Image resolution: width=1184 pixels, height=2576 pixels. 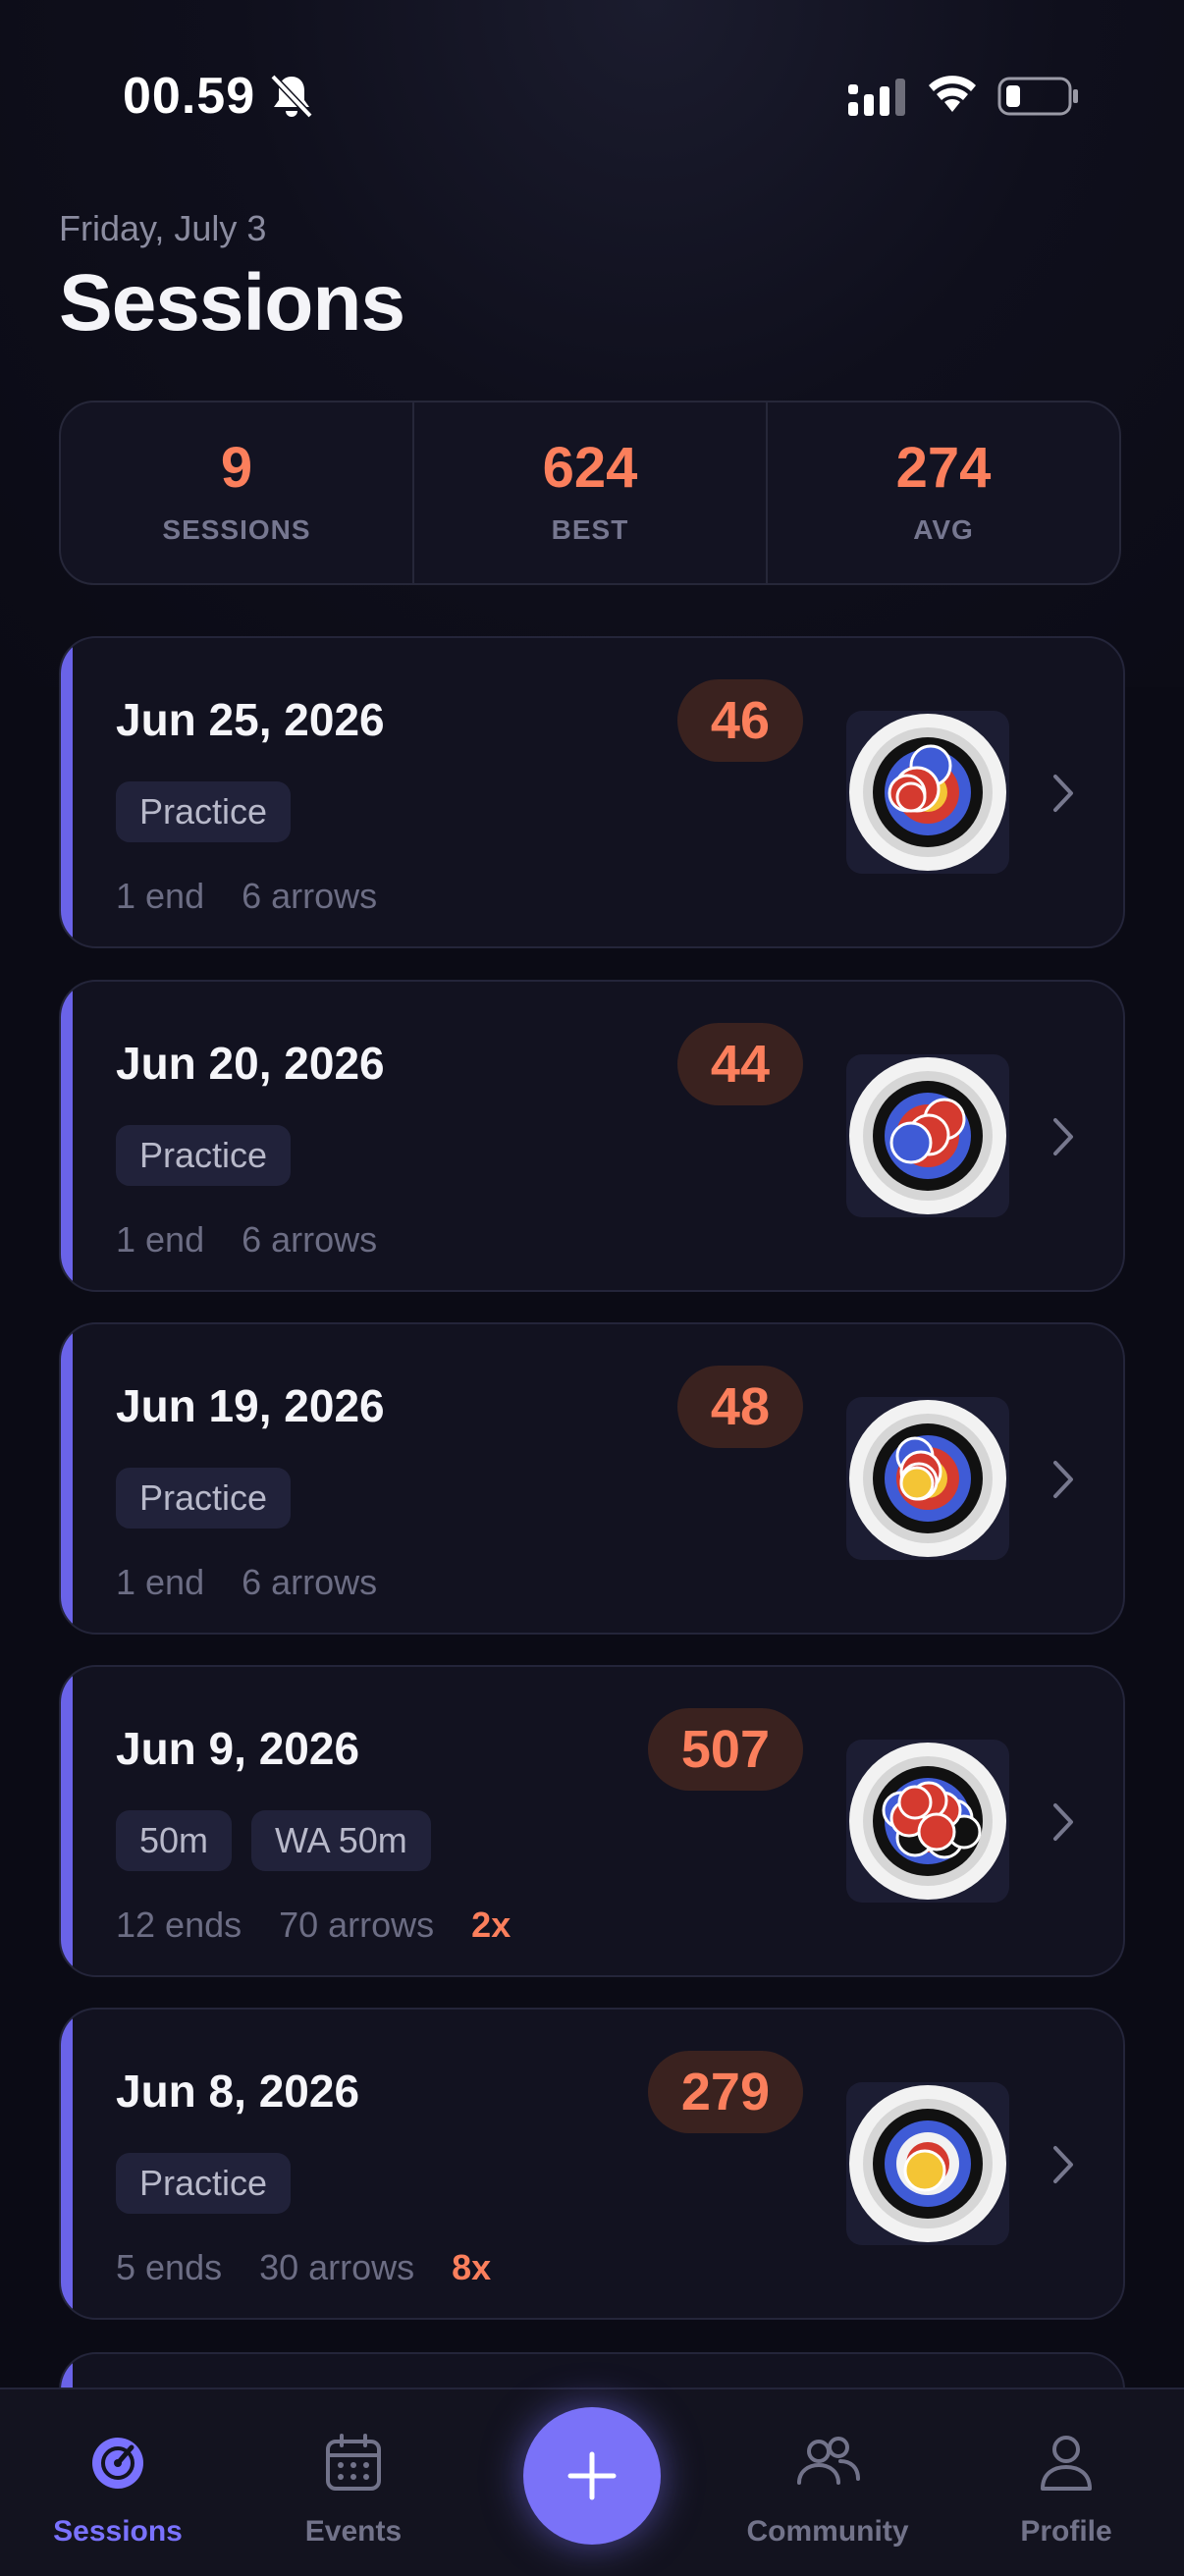 I want to click on add-session-button, so click(x=592, y=2476).